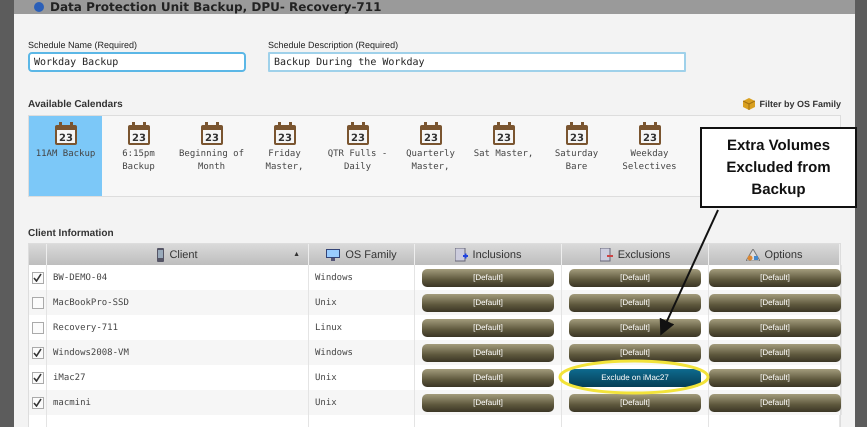 This screenshot has height=427, width=867. I want to click on calendar-item: 23 6:15pm Backup, so click(138, 156).